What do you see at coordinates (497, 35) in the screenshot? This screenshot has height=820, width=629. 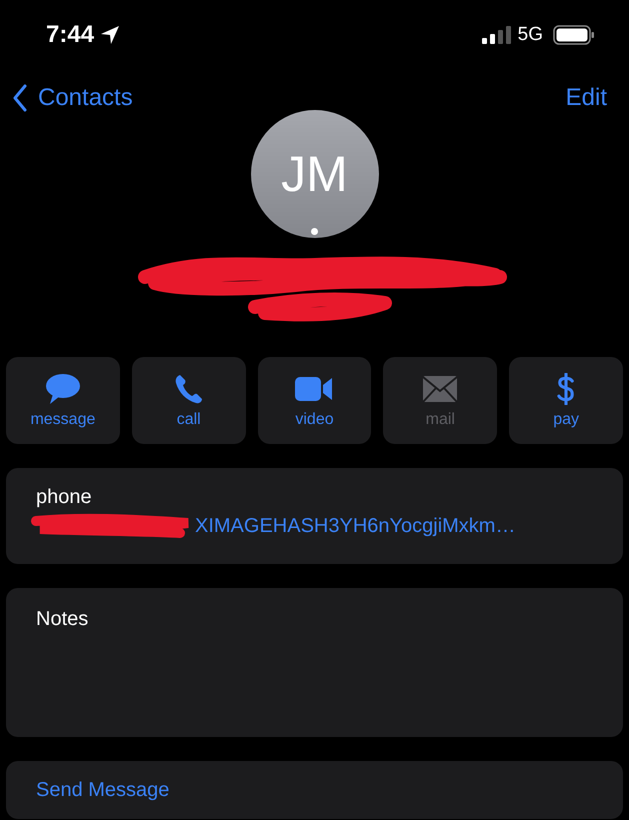 I see `signal-icon` at bounding box center [497, 35].